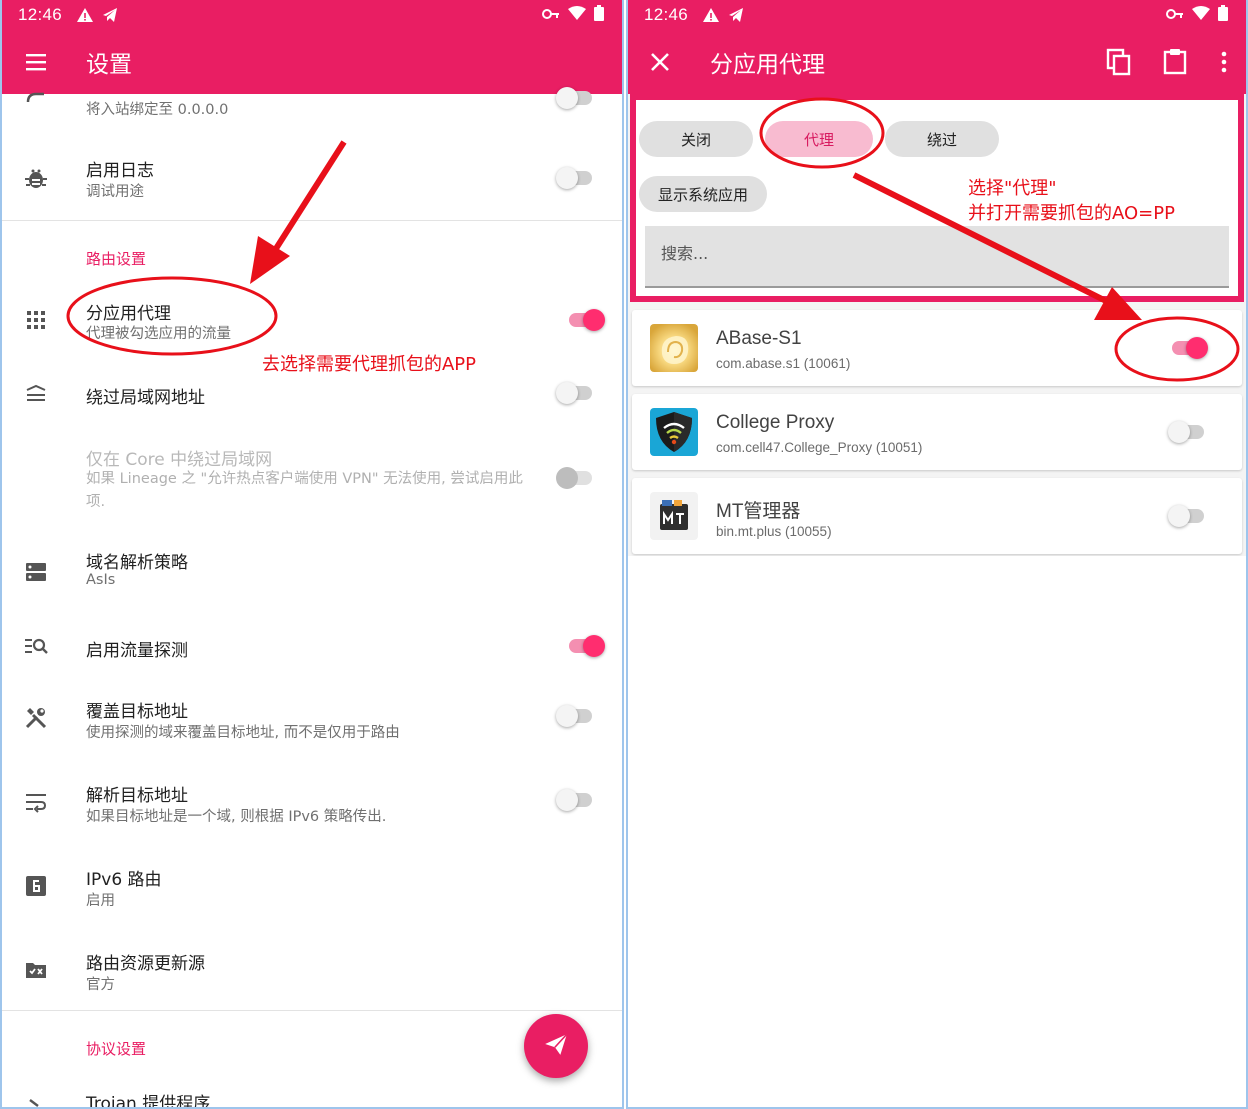  Describe the element at coordinates (120, 171) in the screenshot. I see `setting-logs-title: 启用日志` at that location.